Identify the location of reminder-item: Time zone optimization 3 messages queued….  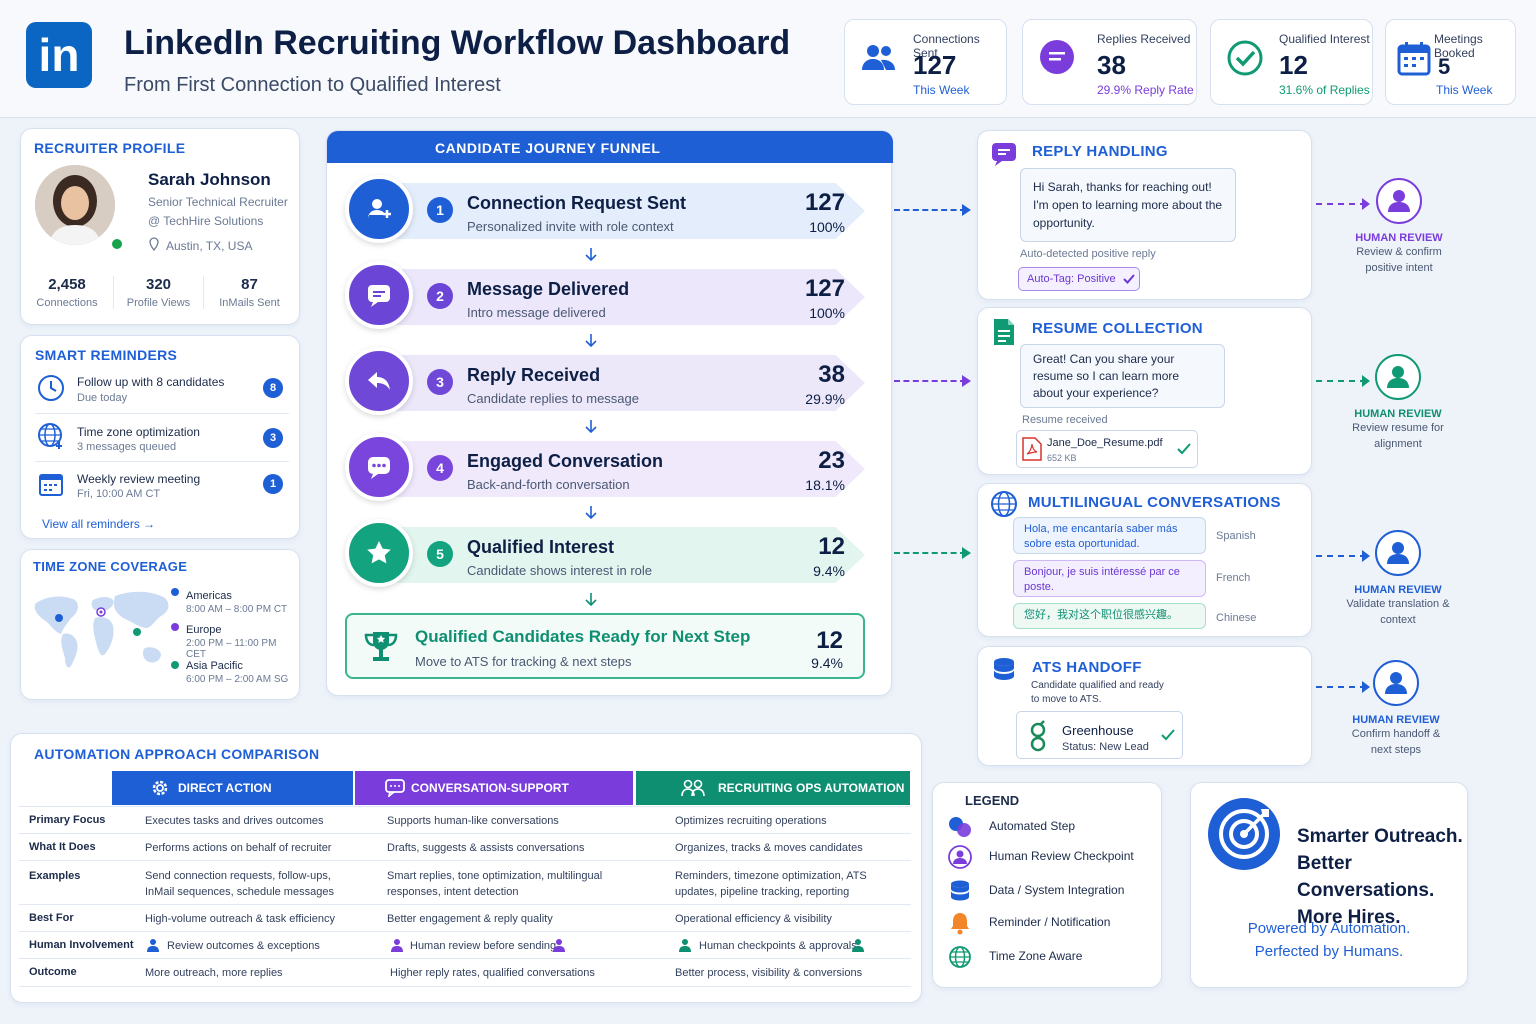
(162, 440).